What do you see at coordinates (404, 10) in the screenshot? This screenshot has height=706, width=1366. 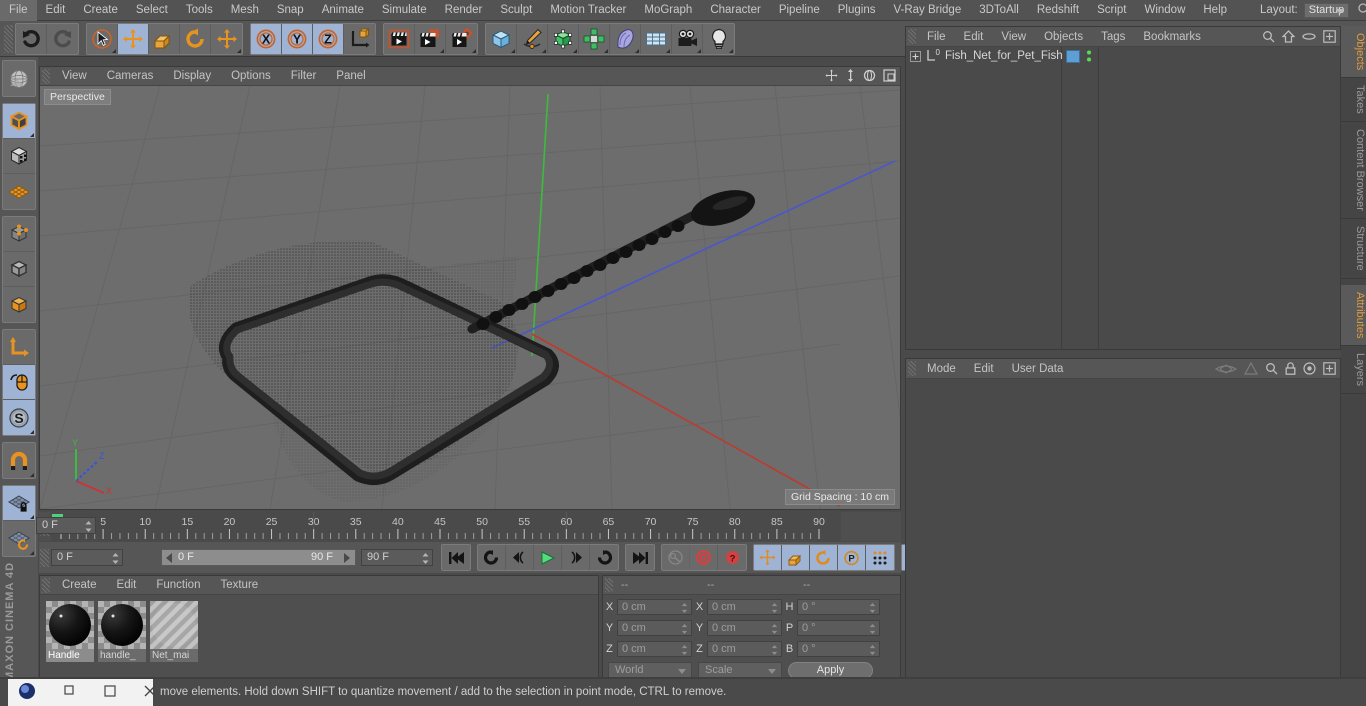 I see `menu-item-simulate: Simulate` at bounding box center [404, 10].